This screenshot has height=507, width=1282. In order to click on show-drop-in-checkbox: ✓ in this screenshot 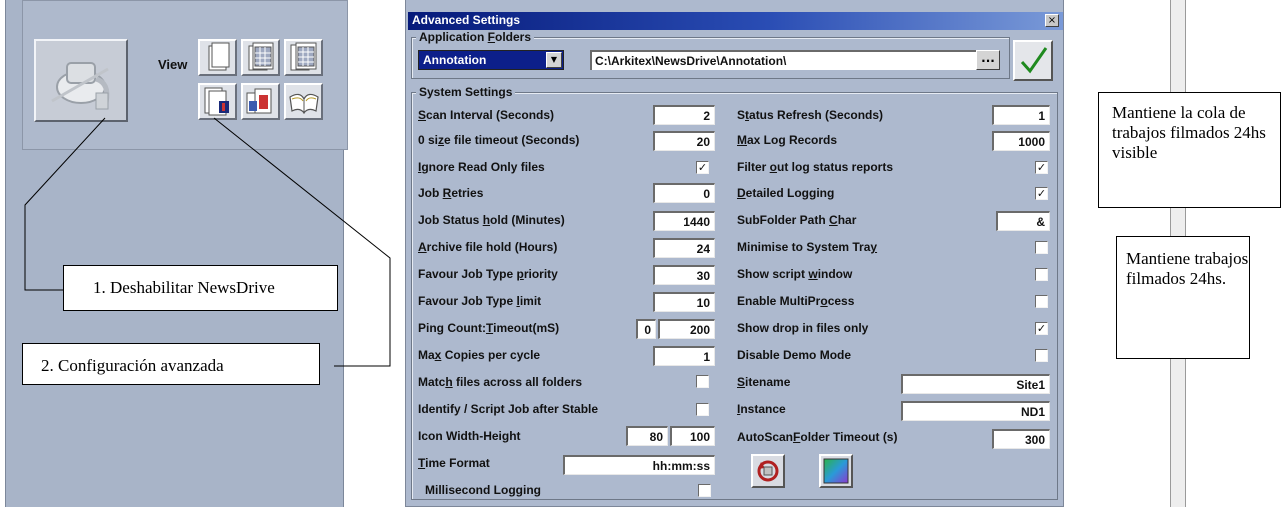, I will do `click(1041, 328)`.